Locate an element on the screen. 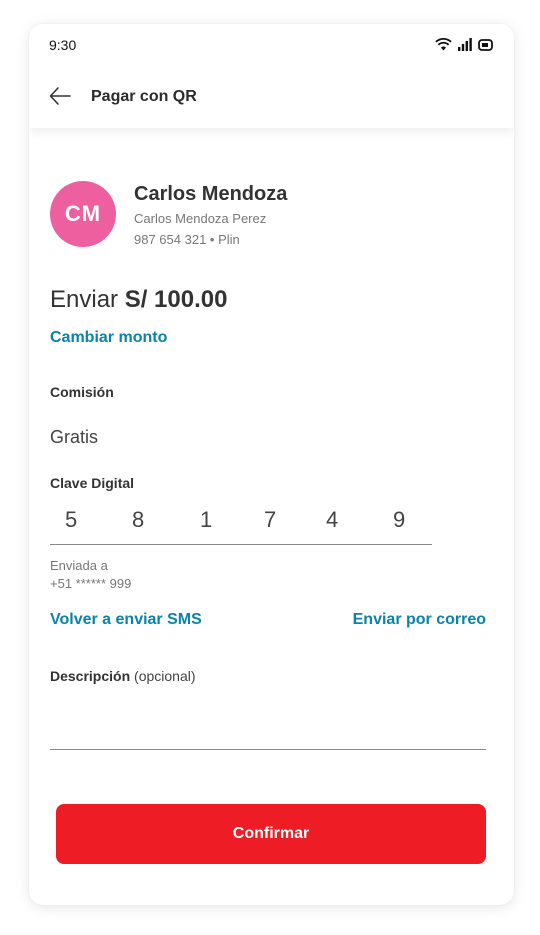 This screenshot has width=540, height=935. status-icons is located at coordinates (464, 44).